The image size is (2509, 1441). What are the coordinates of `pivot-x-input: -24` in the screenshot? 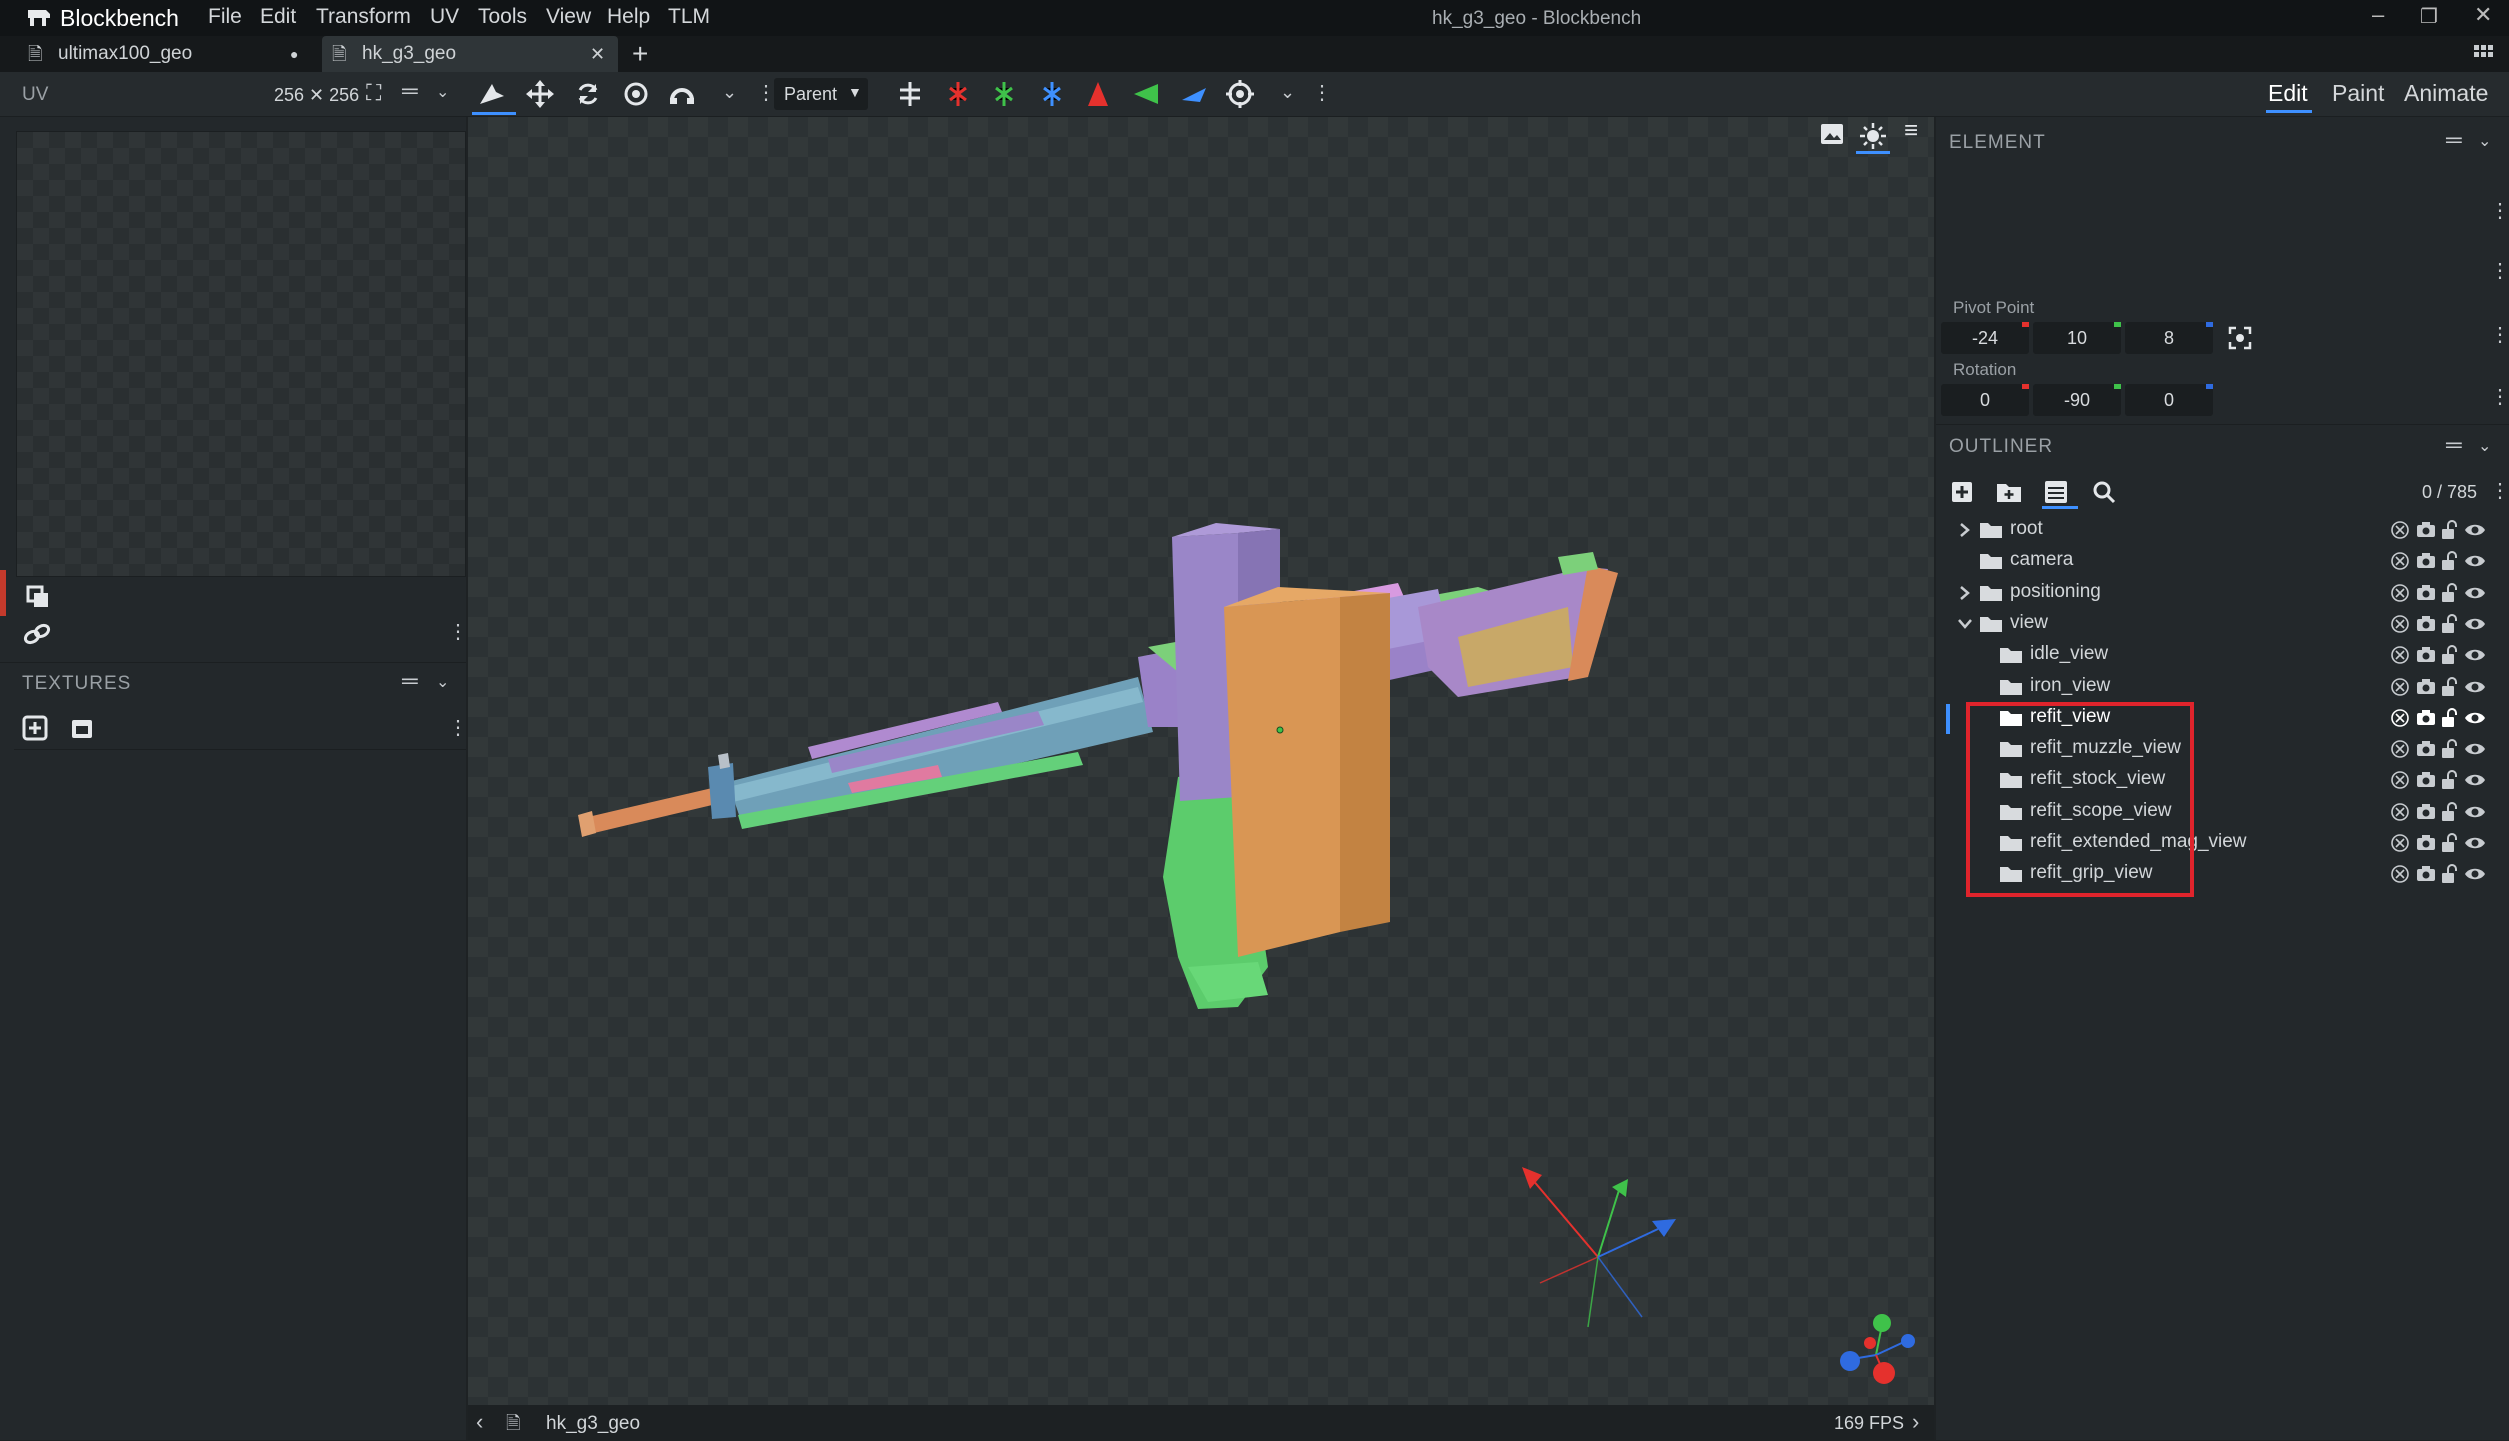 It's located at (1985, 338).